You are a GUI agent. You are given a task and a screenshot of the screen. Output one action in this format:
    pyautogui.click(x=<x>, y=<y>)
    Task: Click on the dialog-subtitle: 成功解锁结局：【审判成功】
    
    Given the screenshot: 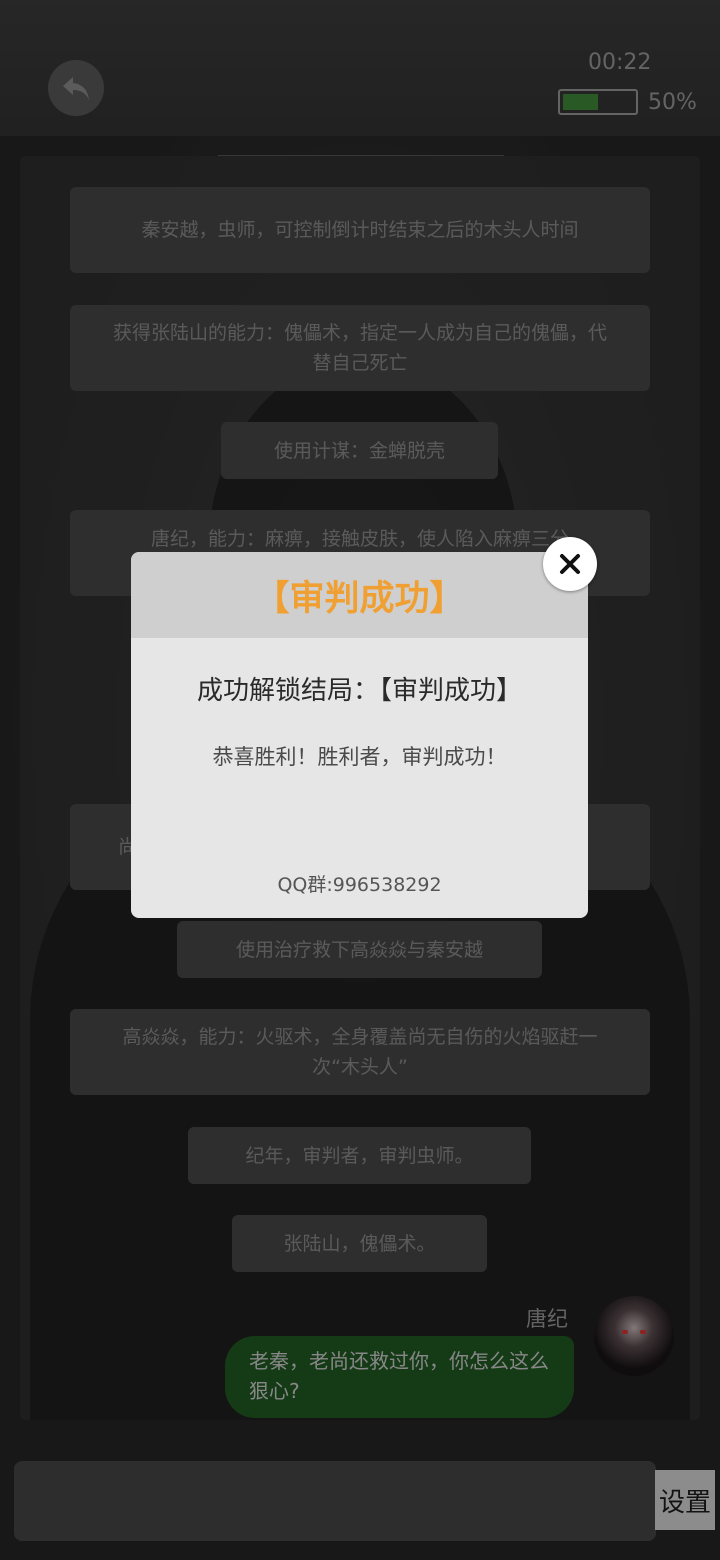 What is the action you would take?
    pyautogui.click(x=359, y=691)
    